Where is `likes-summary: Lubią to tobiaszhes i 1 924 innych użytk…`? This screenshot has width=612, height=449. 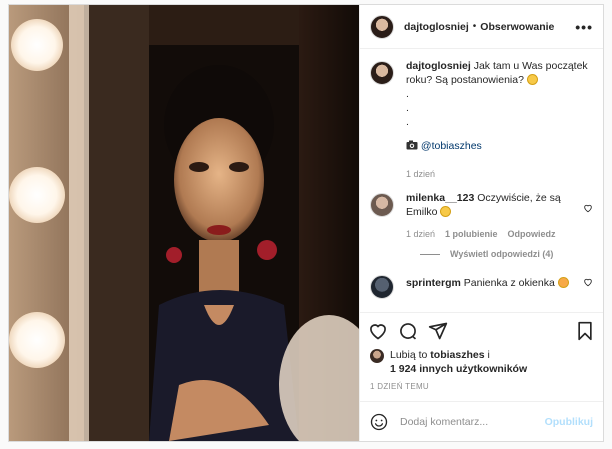
likes-summary: Lubią to tobiaszhes i 1 924 innych użytk… is located at coordinates (481, 362).